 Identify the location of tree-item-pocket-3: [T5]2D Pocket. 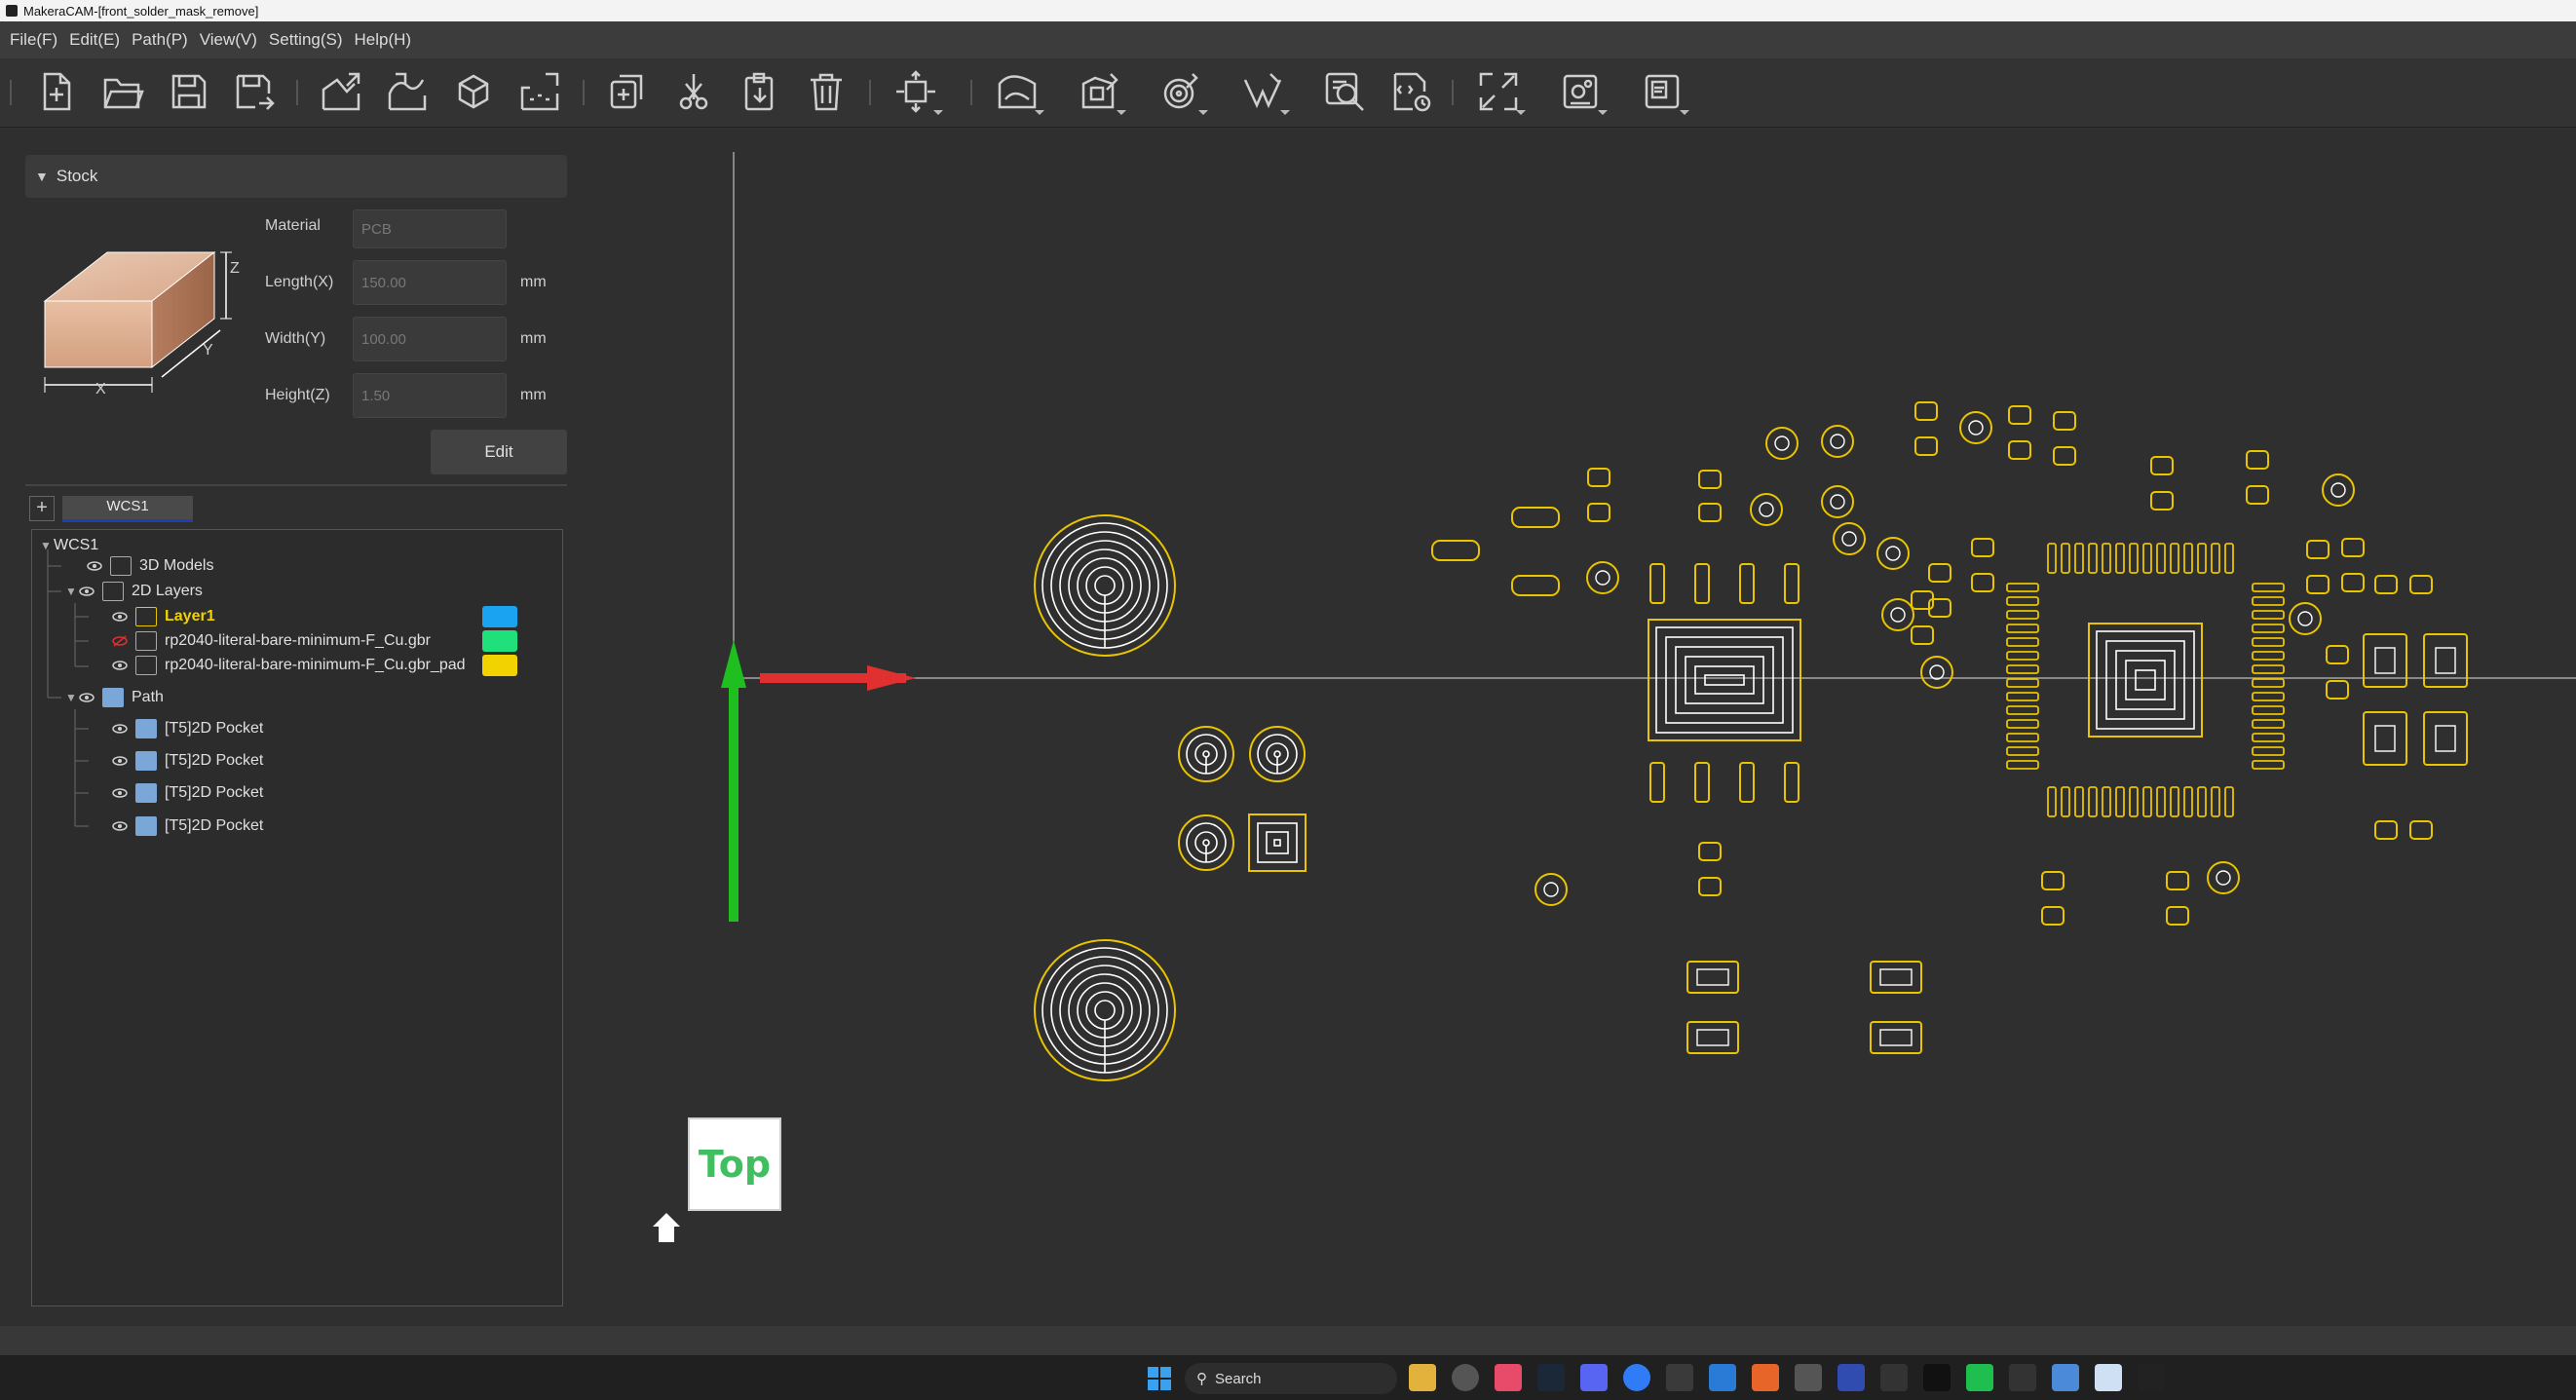
(187, 793).